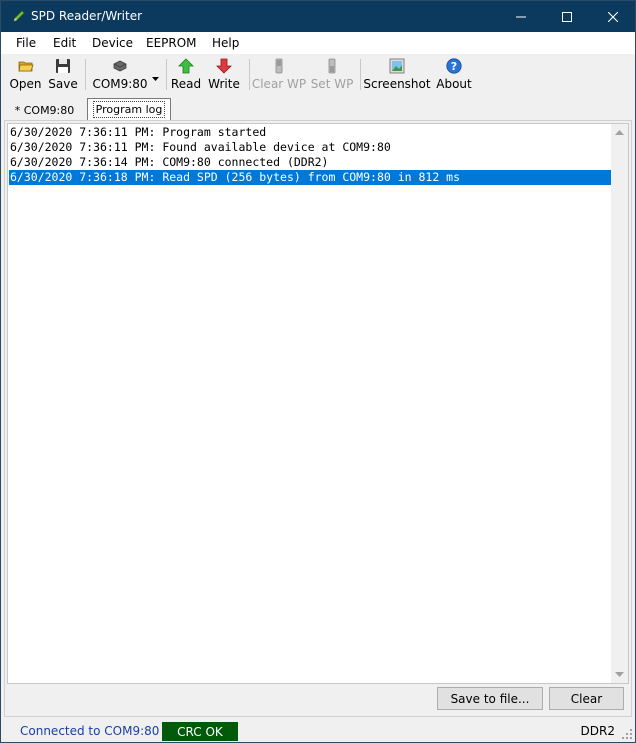 The image size is (636, 743). What do you see at coordinates (26, 66) in the screenshot?
I see `folder-icon` at bounding box center [26, 66].